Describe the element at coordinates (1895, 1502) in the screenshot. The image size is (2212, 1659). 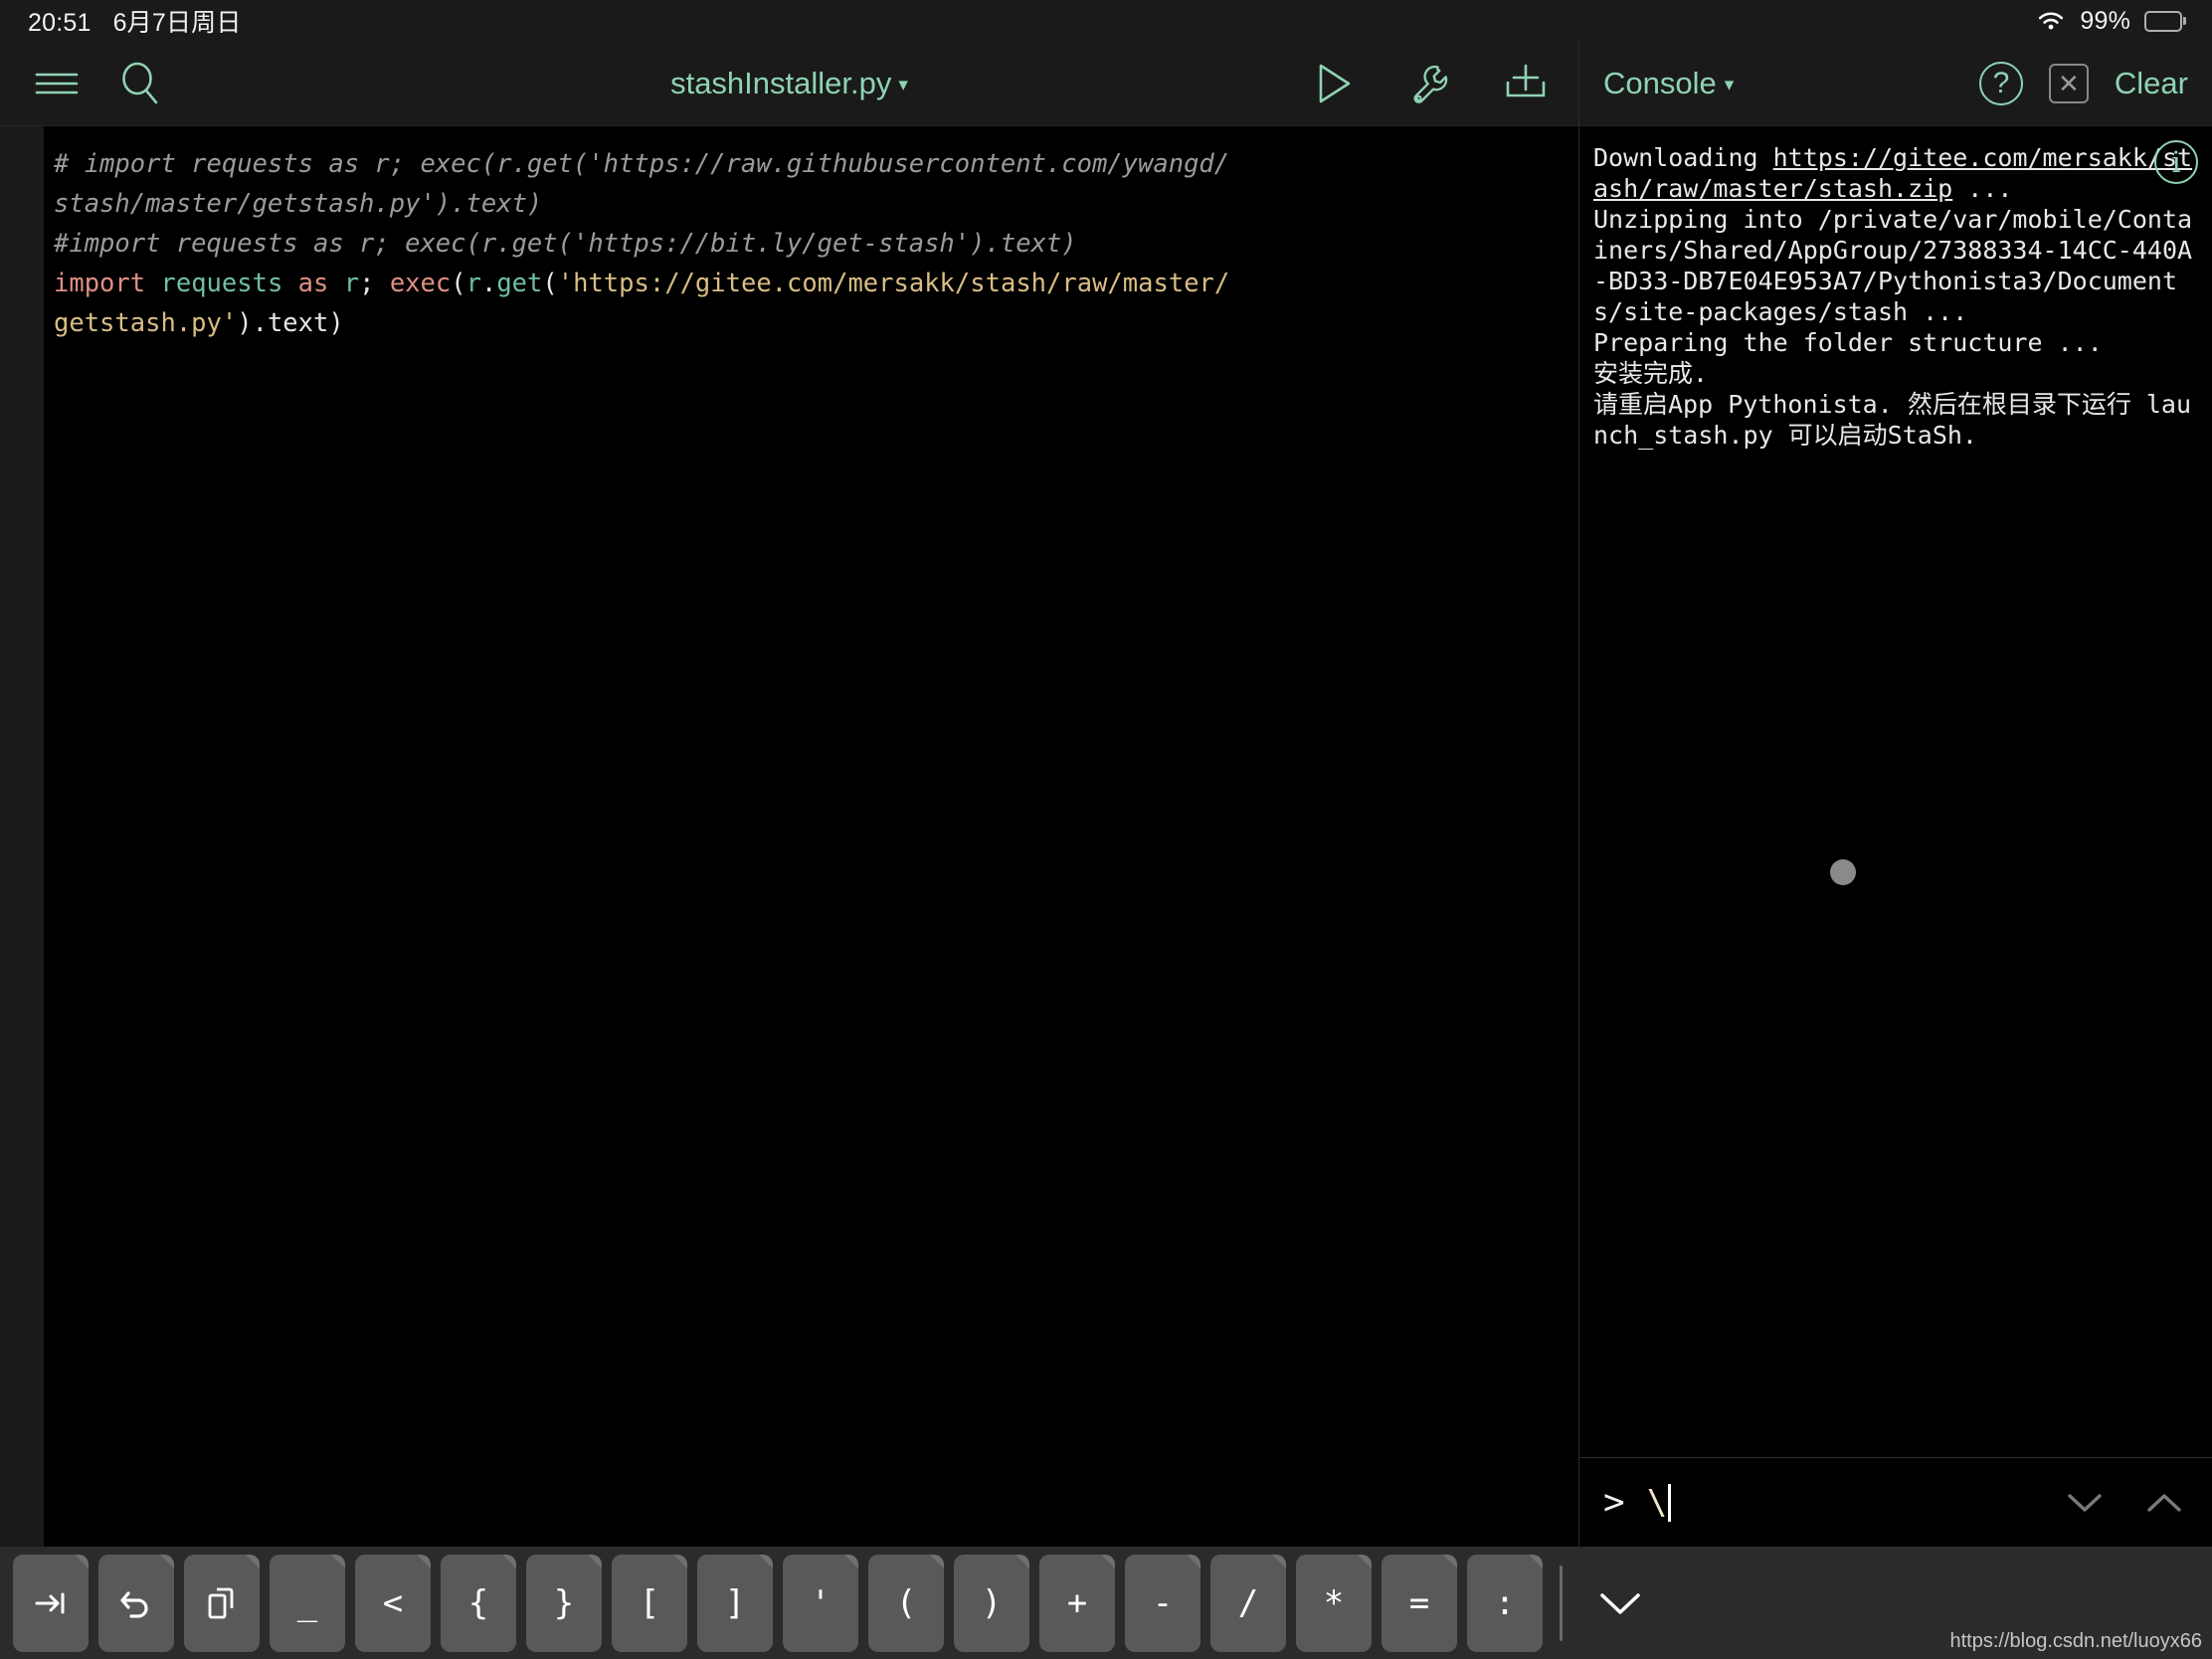
I see `console-input-bar: > \` at that location.